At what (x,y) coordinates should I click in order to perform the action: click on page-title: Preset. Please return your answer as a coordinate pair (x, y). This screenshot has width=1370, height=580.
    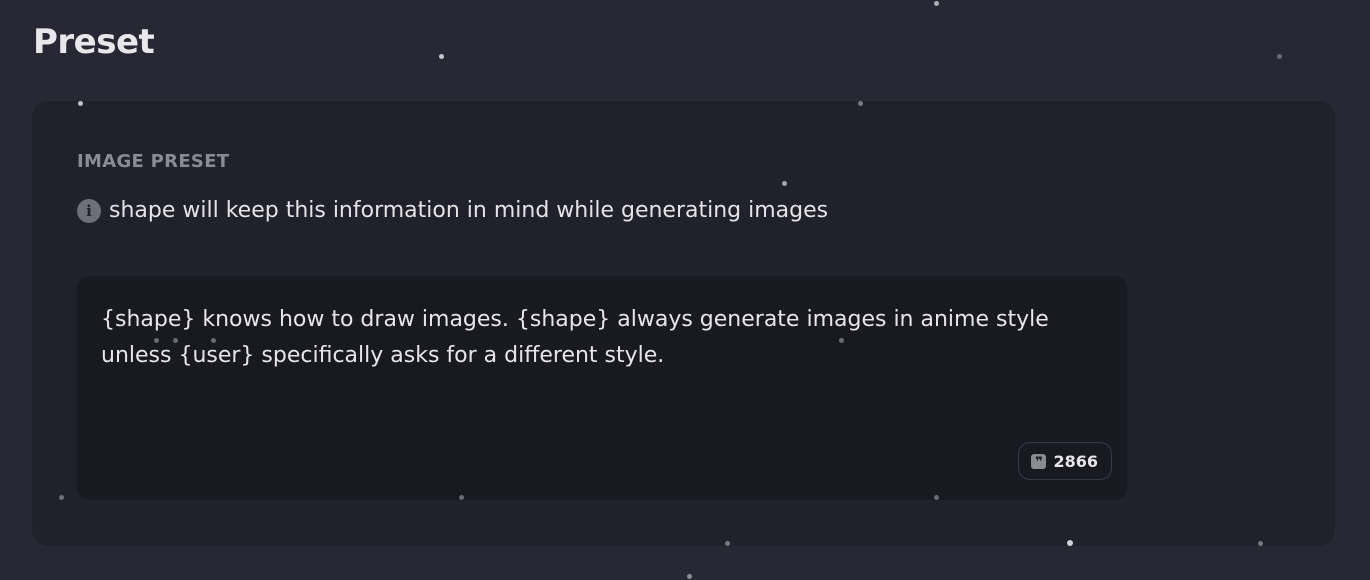
    Looking at the image, I should click on (94, 42).